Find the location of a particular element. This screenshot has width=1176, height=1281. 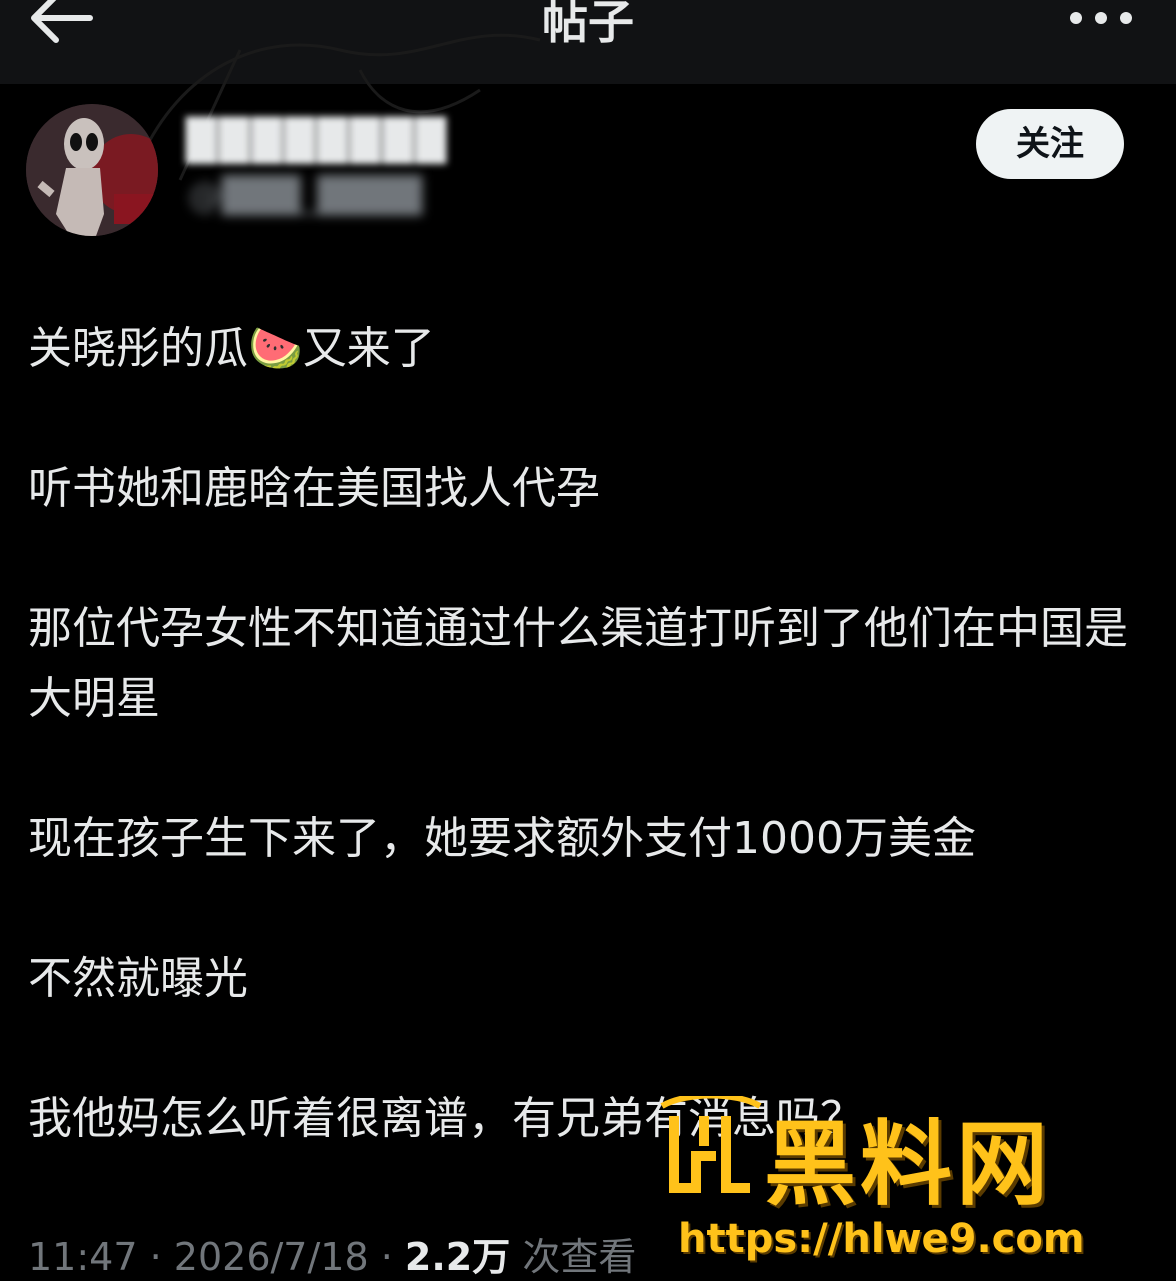

watermark: 黑料网 https://hlwe9.com is located at coordinates (906, 1188).